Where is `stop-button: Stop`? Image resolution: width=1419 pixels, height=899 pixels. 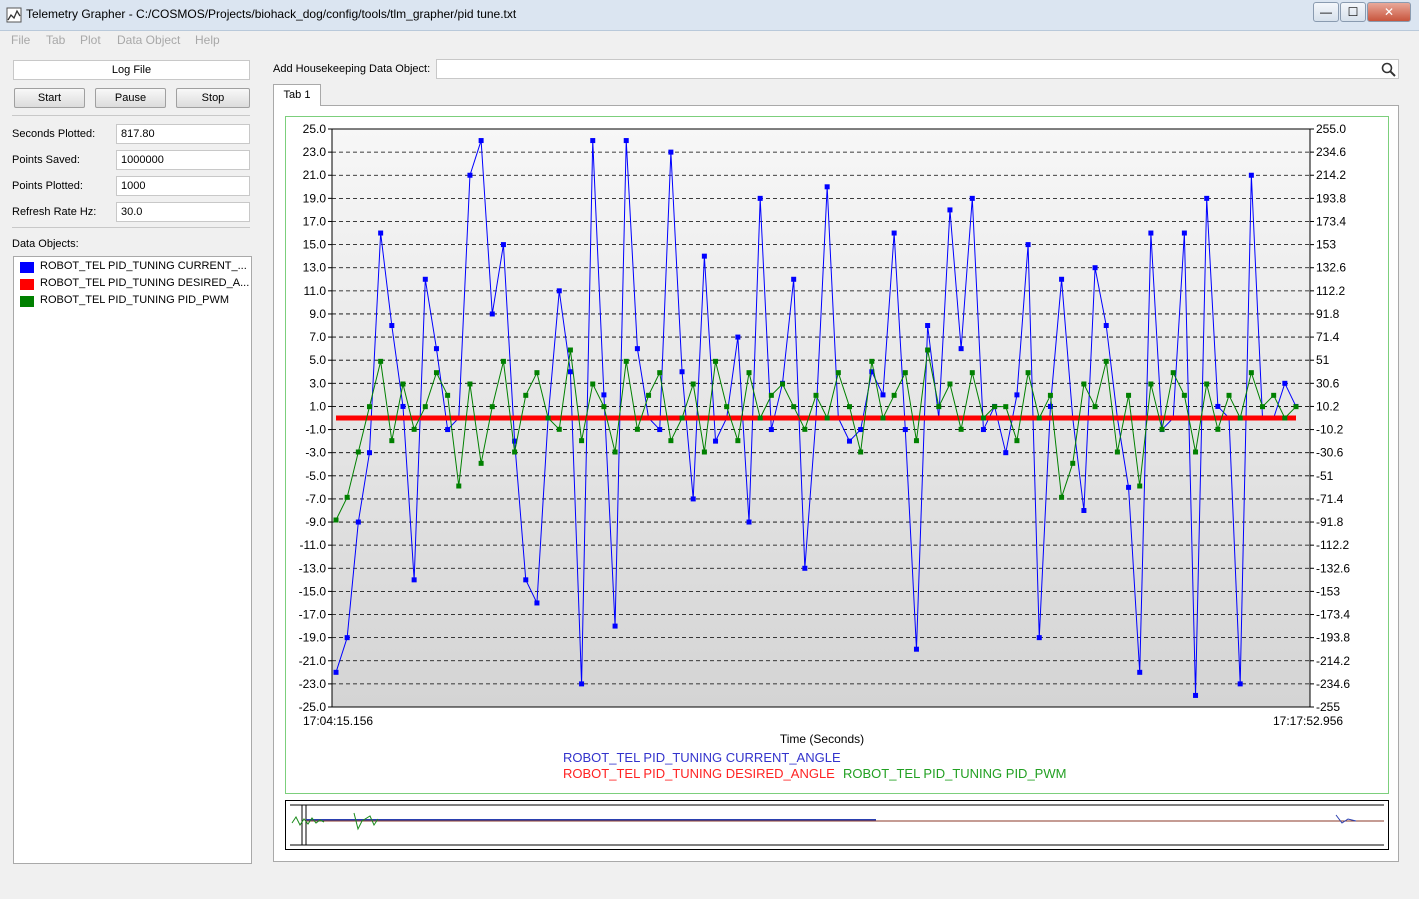
stop-button: Stop is located at coordinates (213, 98).